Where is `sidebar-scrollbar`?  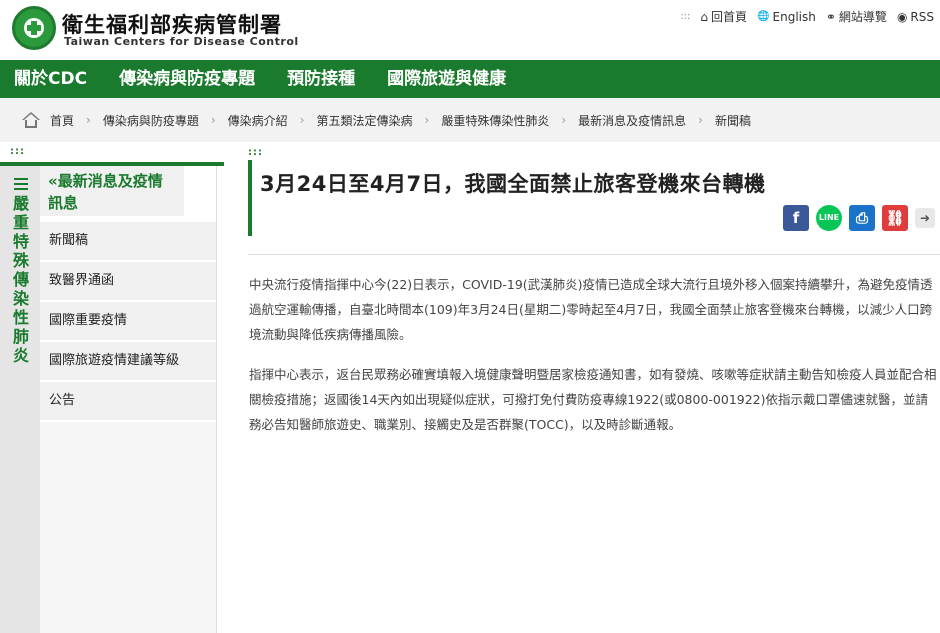 sidebar-scrollbar is located at coordinates (220, 399).